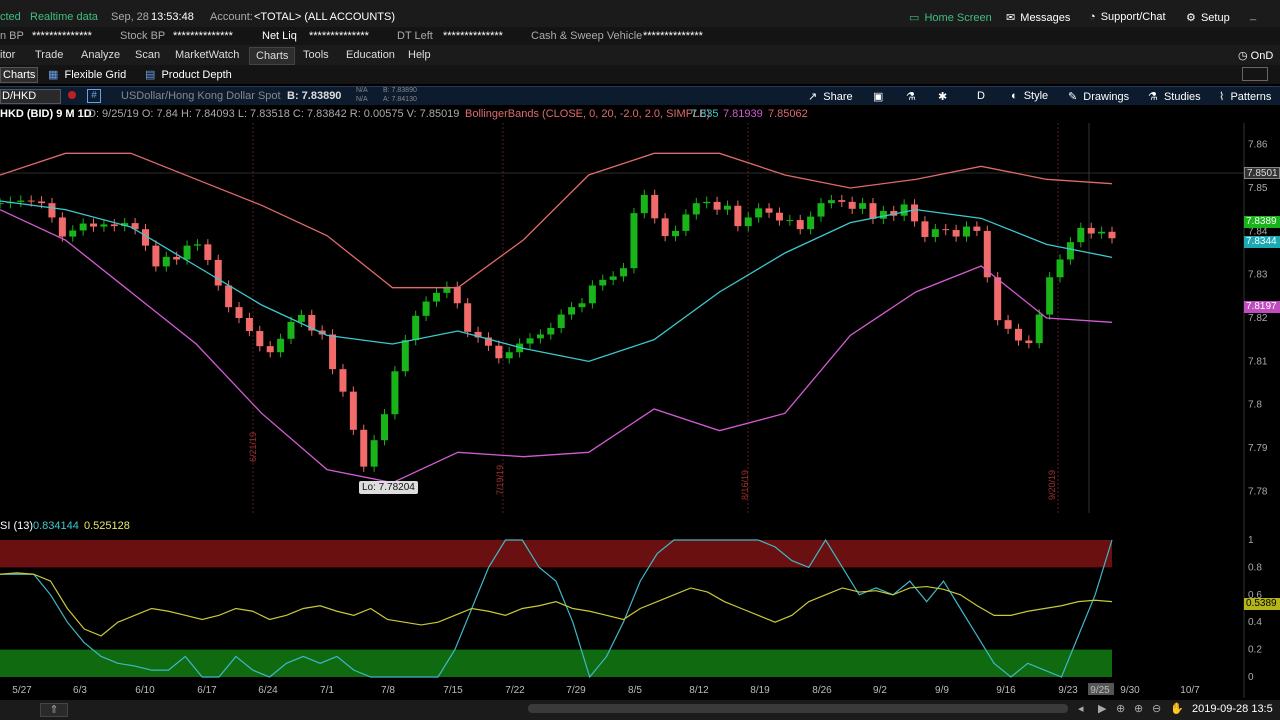 This screenshot has height=720, width=1280. I want to click on cash-sweep-value: **************, so click(673, 36).